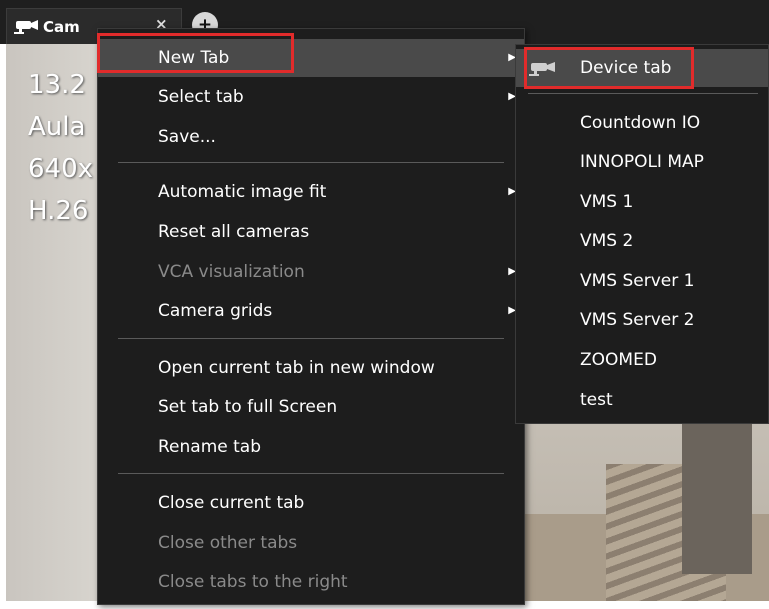  Describe the element at coordinates (311, 58) in the screenshot. I see `menu-item-new-tab: New Tab ▶` at that location.